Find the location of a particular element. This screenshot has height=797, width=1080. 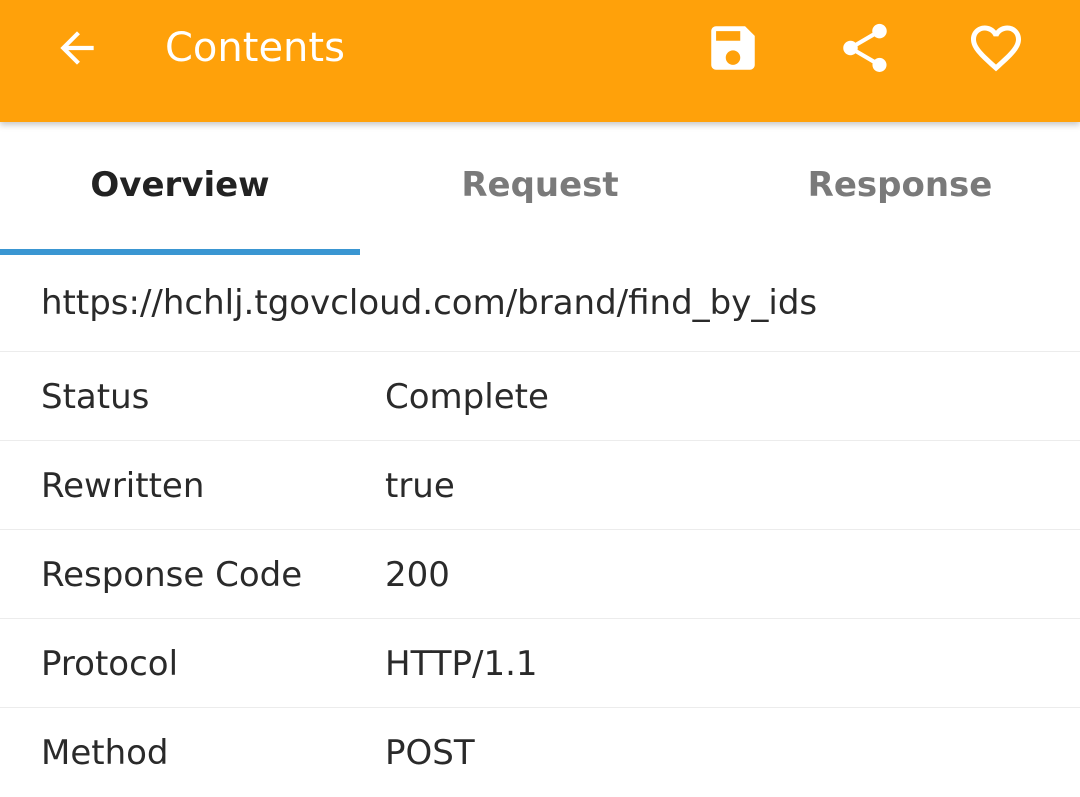

favorite-button is located at coordinates (996, 48).